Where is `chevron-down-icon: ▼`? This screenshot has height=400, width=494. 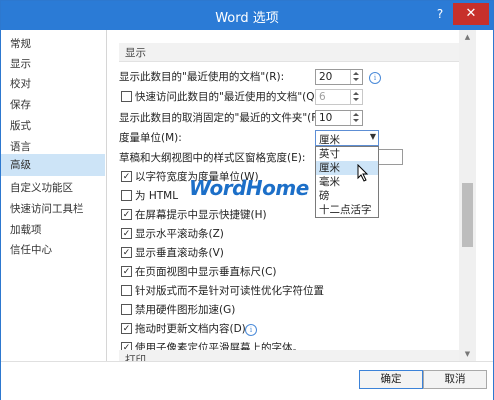 chevron-down-icon: ▼ is located at coordinates (373, 136).